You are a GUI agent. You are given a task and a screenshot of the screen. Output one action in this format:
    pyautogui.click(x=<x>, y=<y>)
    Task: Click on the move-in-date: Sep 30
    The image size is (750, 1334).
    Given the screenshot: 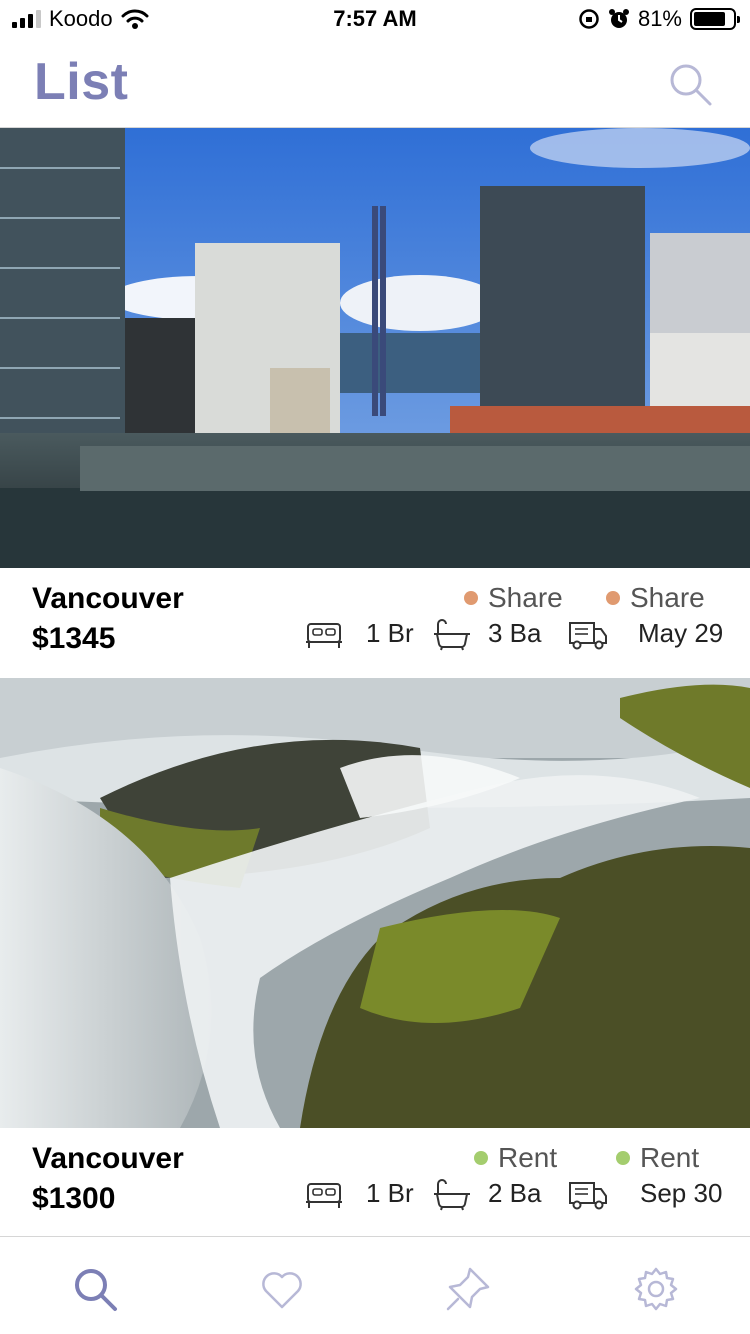 What is the action you would take?
    pyautogui.click(x=681, y=1193)
    